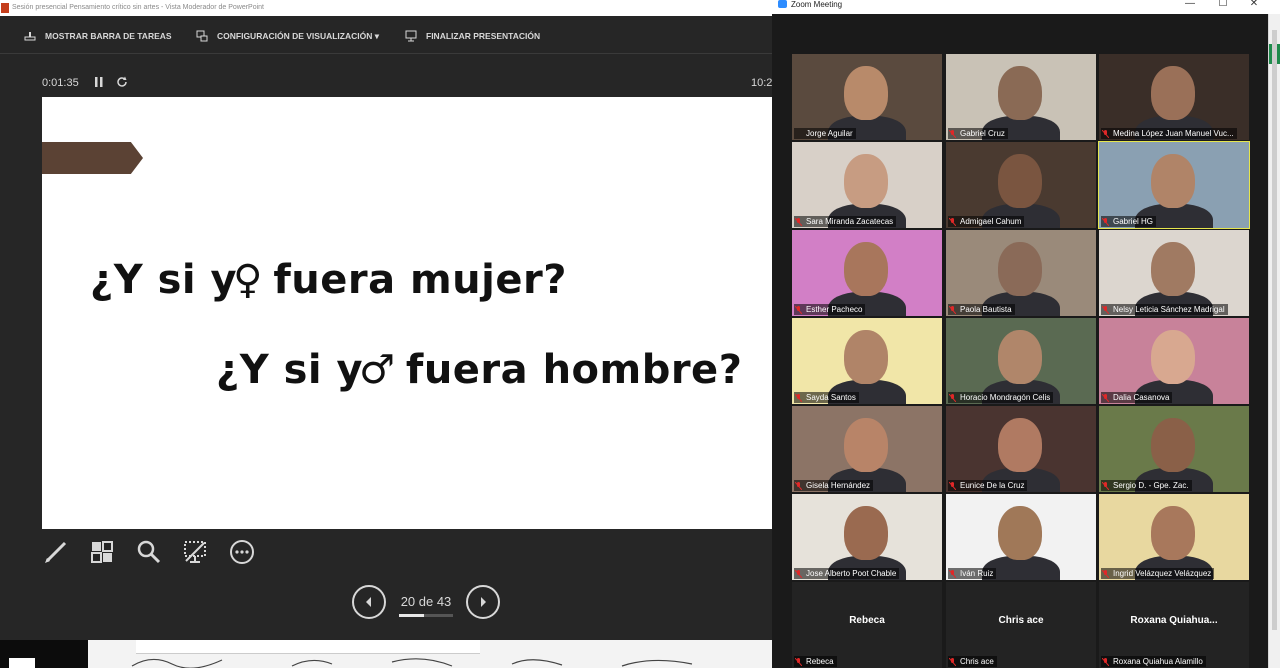  Describe the element at coordinates (782, 4) in the screenshot. I see `zoom-logo-icon` at that location.